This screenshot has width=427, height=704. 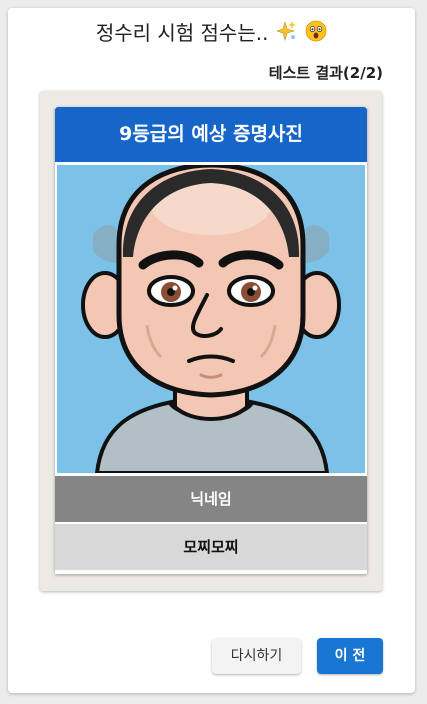 I want to click on test-result-label: 테스트 결과(2/2), so click(x=325, y=73).